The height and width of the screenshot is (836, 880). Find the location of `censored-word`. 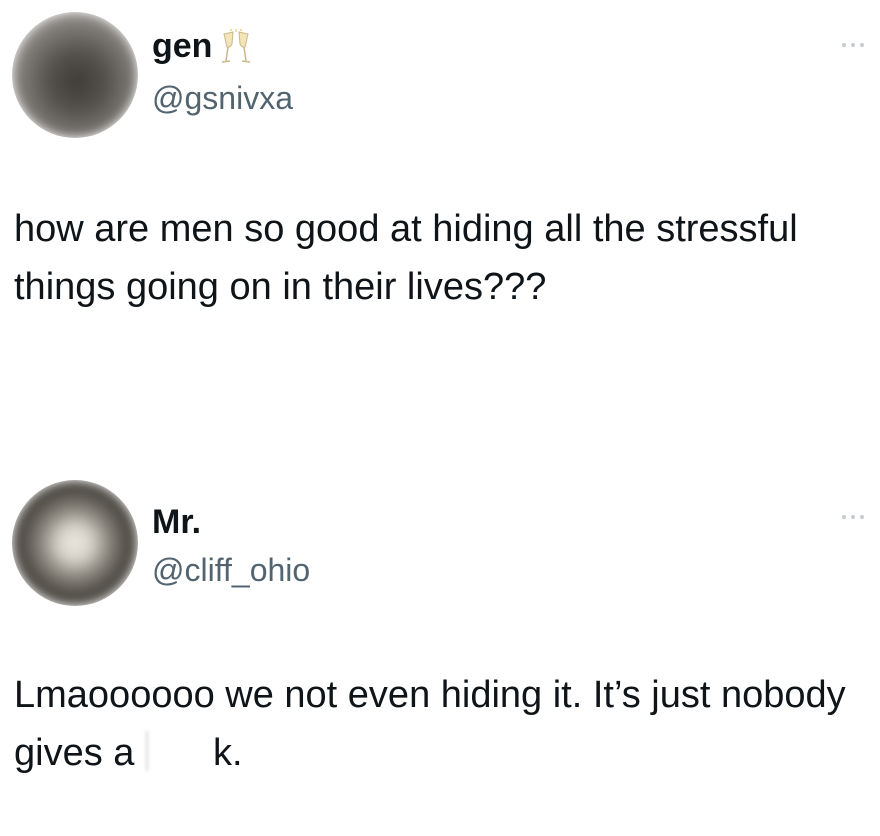

censored-word is located at coordinates (178, 751).